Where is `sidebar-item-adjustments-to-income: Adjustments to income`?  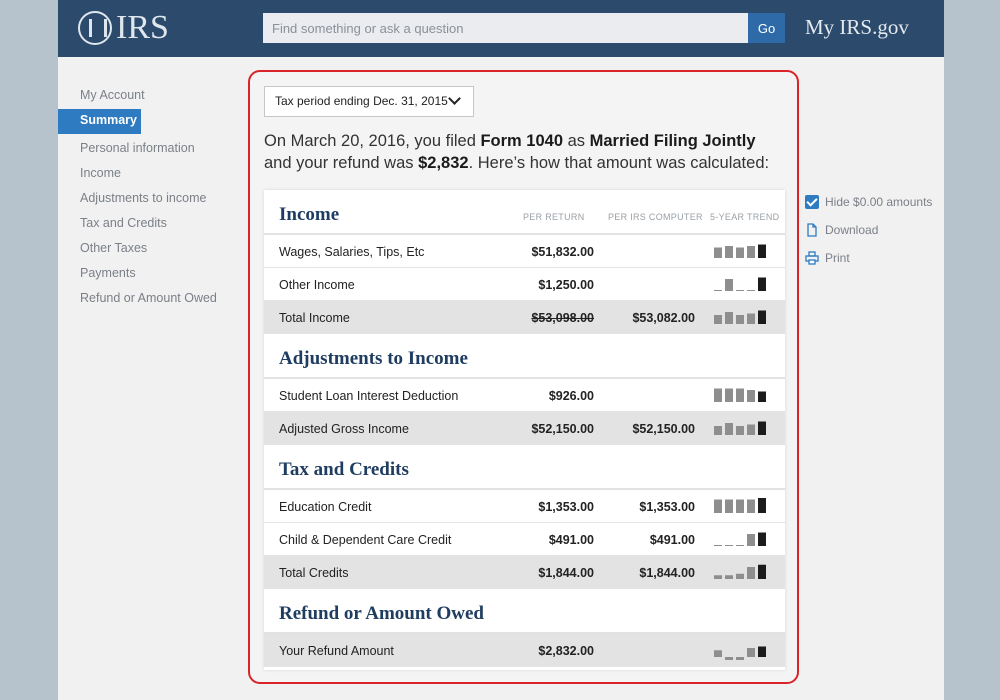
sidebar-item-adjustments-to-income: Adjustments to income is located at coordinates (148, 199).